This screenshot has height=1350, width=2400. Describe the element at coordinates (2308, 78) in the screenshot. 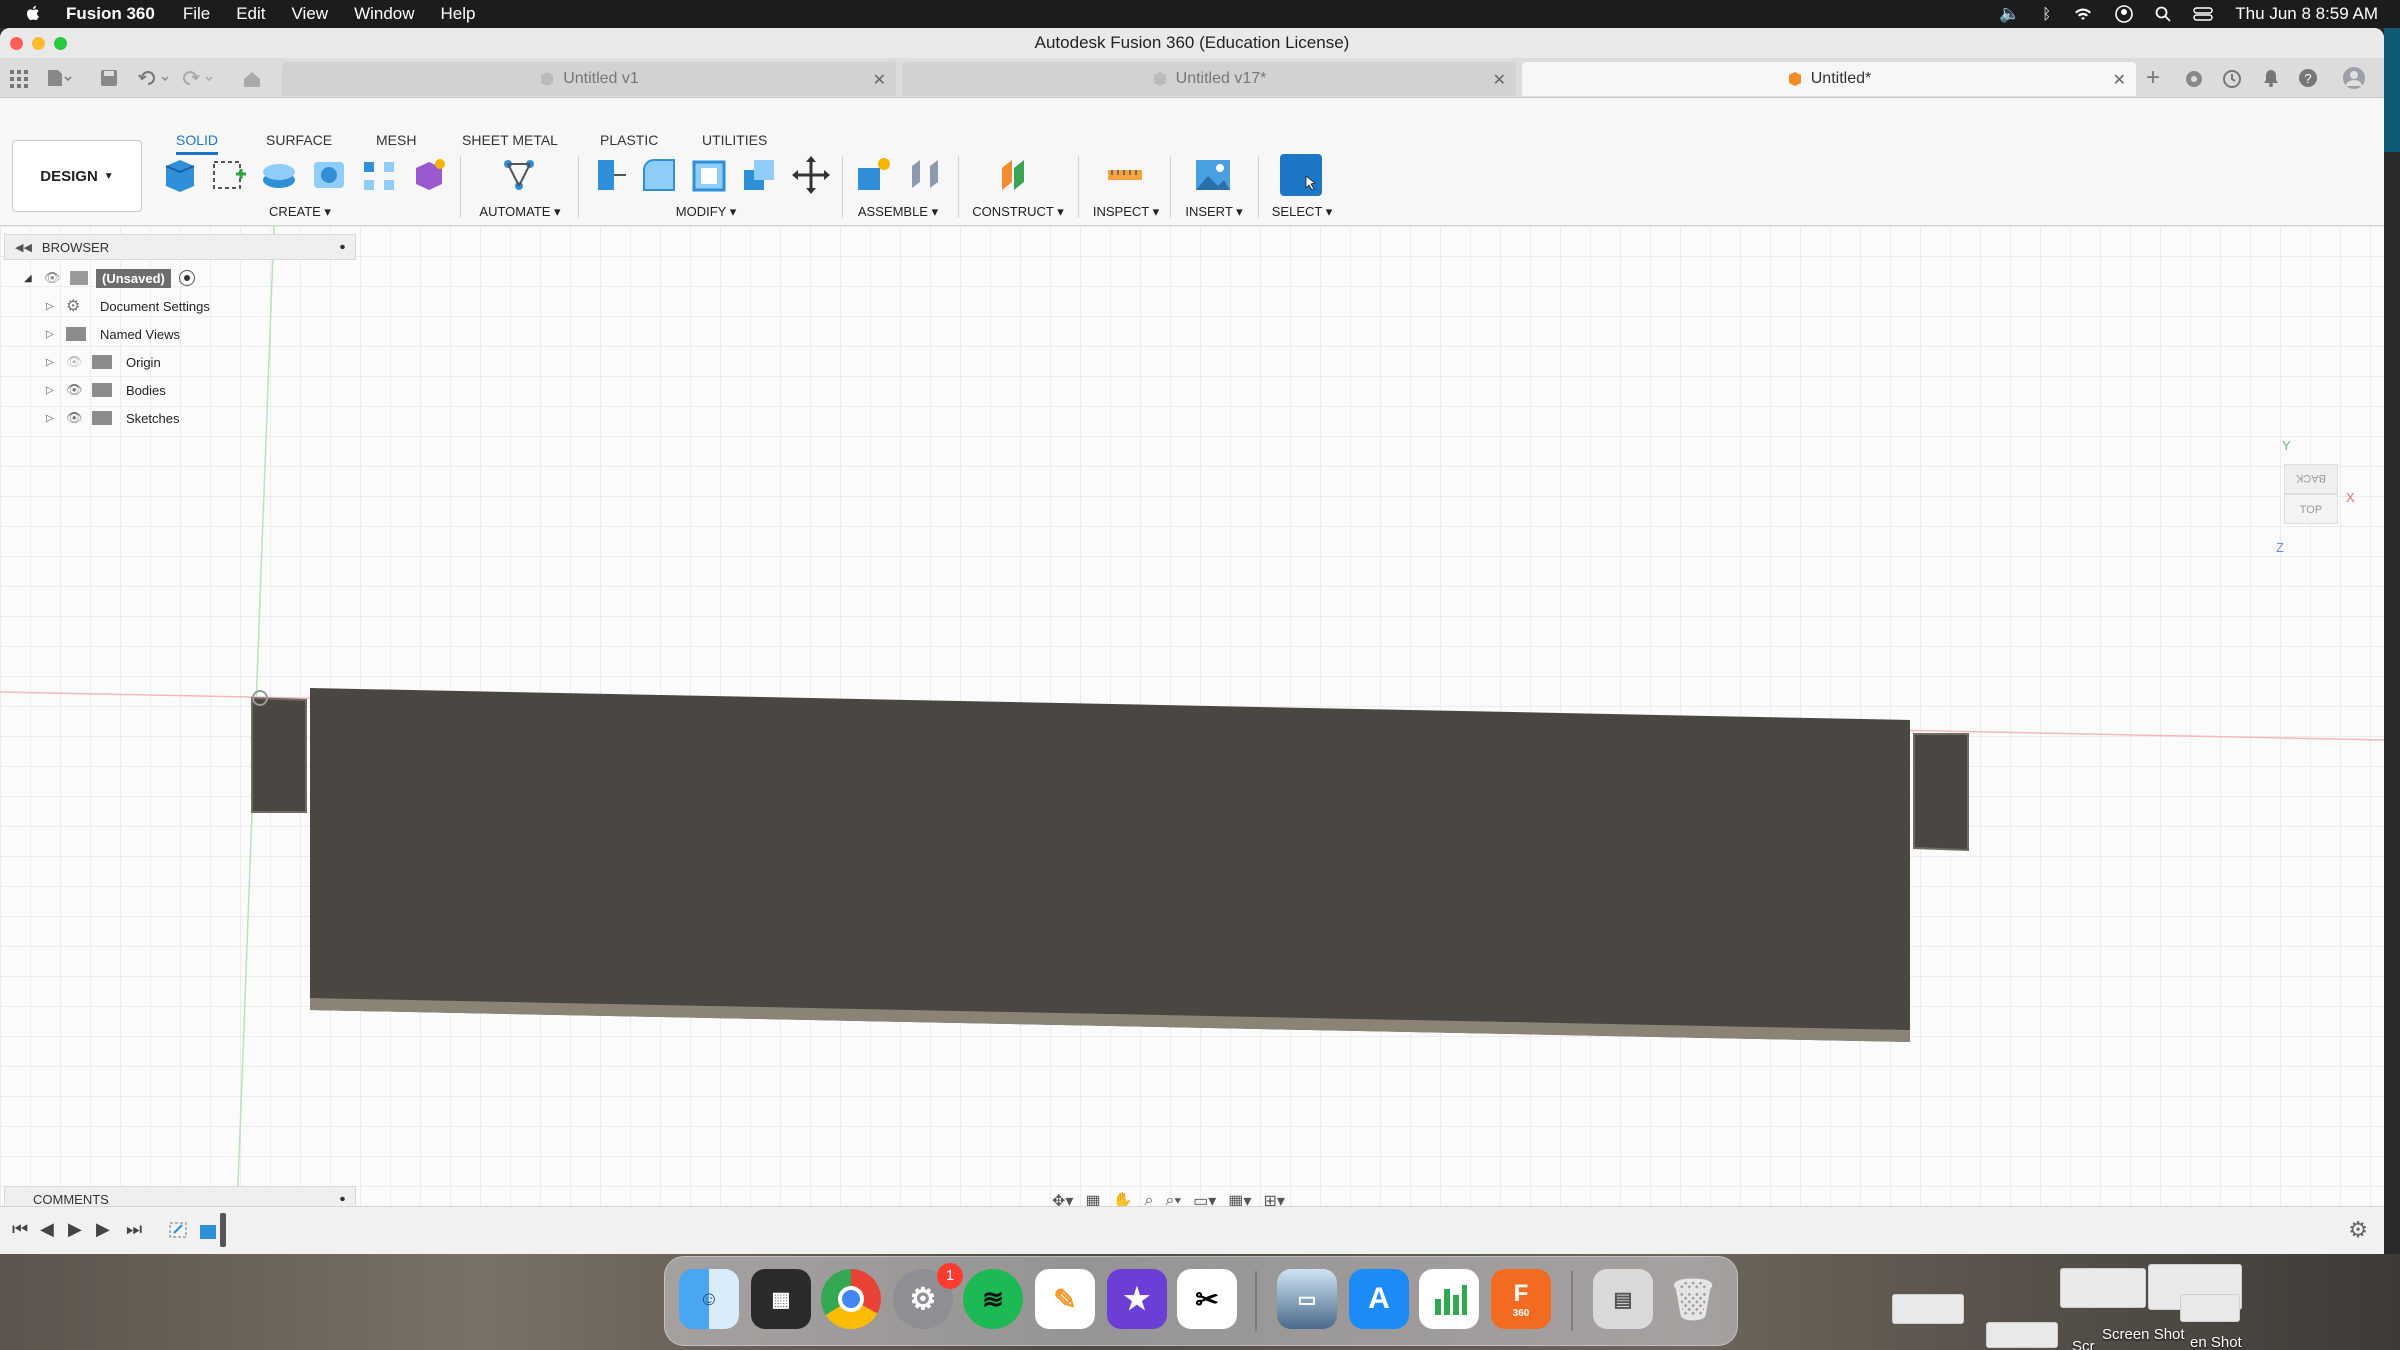

I see `help-icon: ?` at that location.